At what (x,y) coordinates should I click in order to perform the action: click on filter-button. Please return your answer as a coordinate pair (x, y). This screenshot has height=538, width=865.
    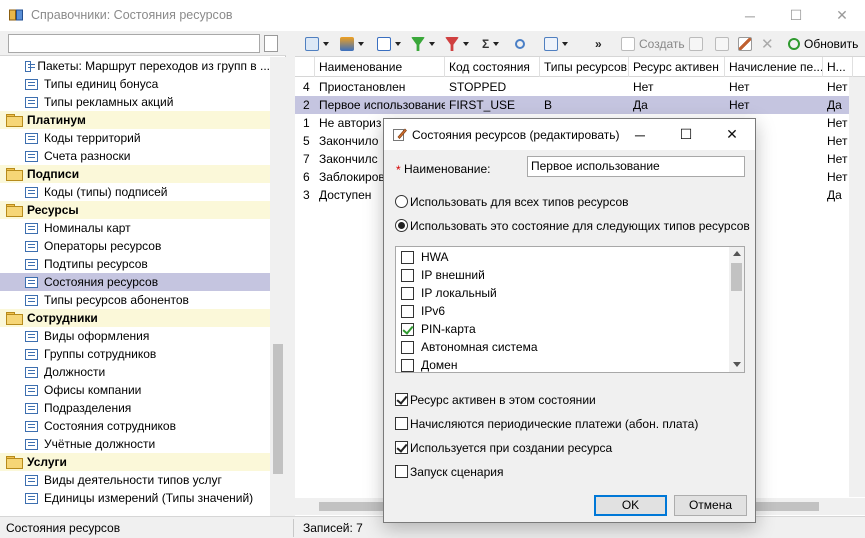
    Looking at the image, I should click on (423, 44).